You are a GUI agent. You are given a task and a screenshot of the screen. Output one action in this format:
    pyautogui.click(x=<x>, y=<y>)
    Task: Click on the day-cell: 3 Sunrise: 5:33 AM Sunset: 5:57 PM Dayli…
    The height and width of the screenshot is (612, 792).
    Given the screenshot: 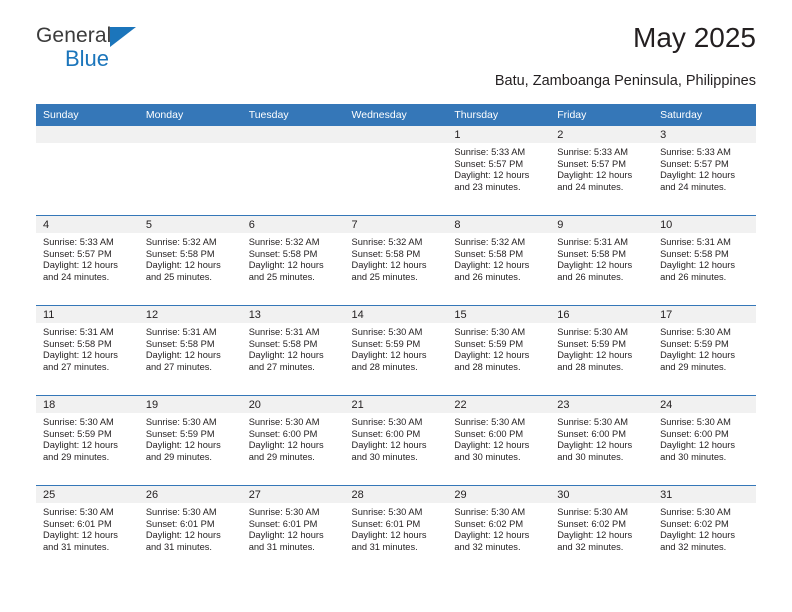 What is the action you would take?
    pyautogui.click(x=704, y=171)
    